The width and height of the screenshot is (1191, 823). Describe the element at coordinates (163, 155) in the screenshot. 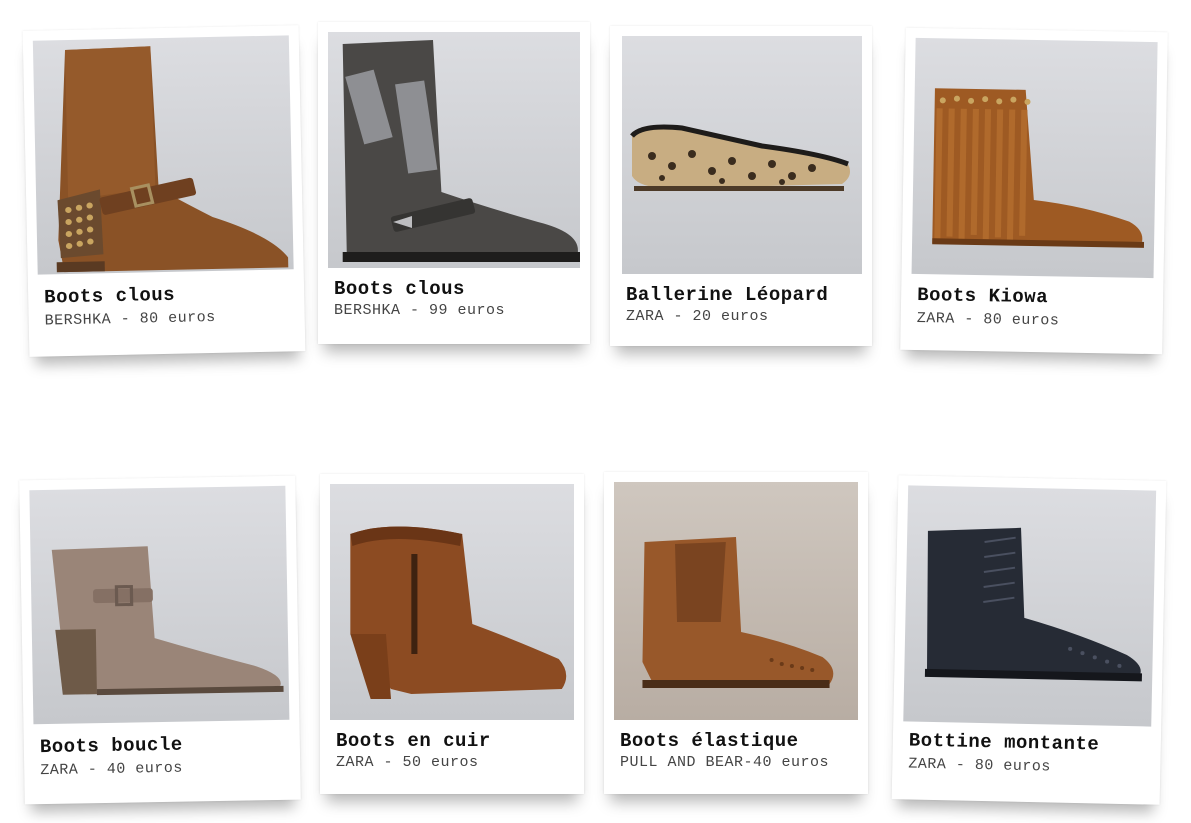

I see `product-photo-brown-suede-studded-boot` at that location.